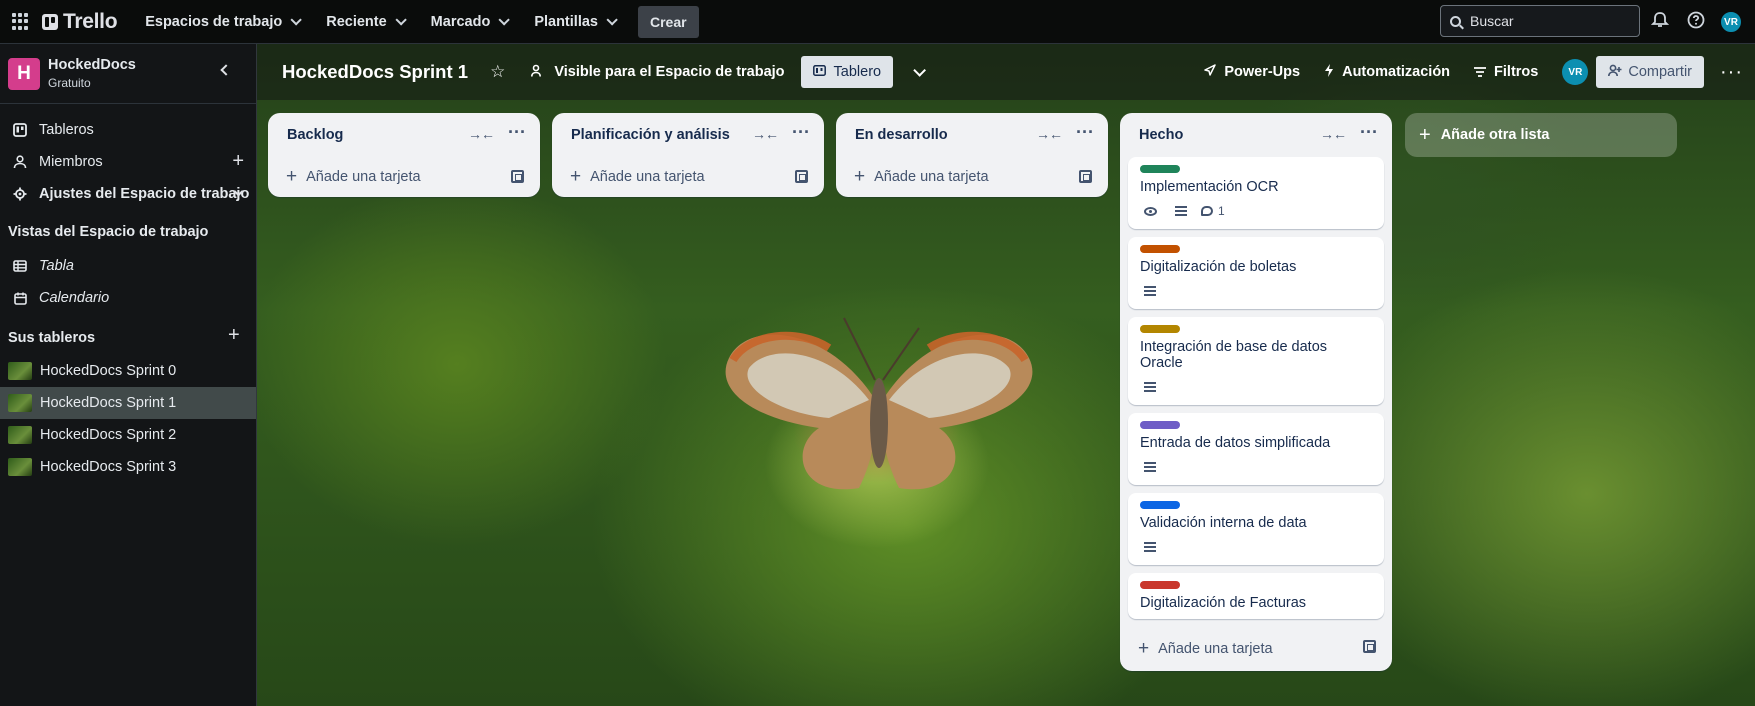  I want to click on add-person-icon, so click(1615, 72).